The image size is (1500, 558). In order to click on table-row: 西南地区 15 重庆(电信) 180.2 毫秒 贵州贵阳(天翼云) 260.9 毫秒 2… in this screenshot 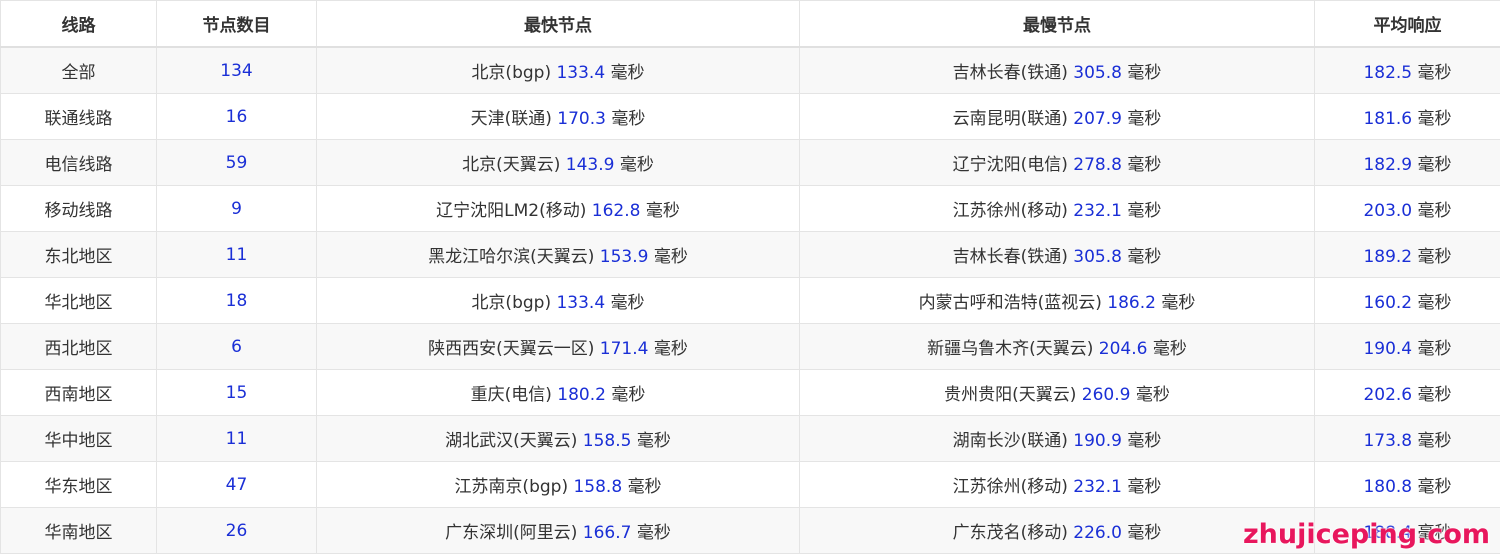, I will do `click(750, 392)`.